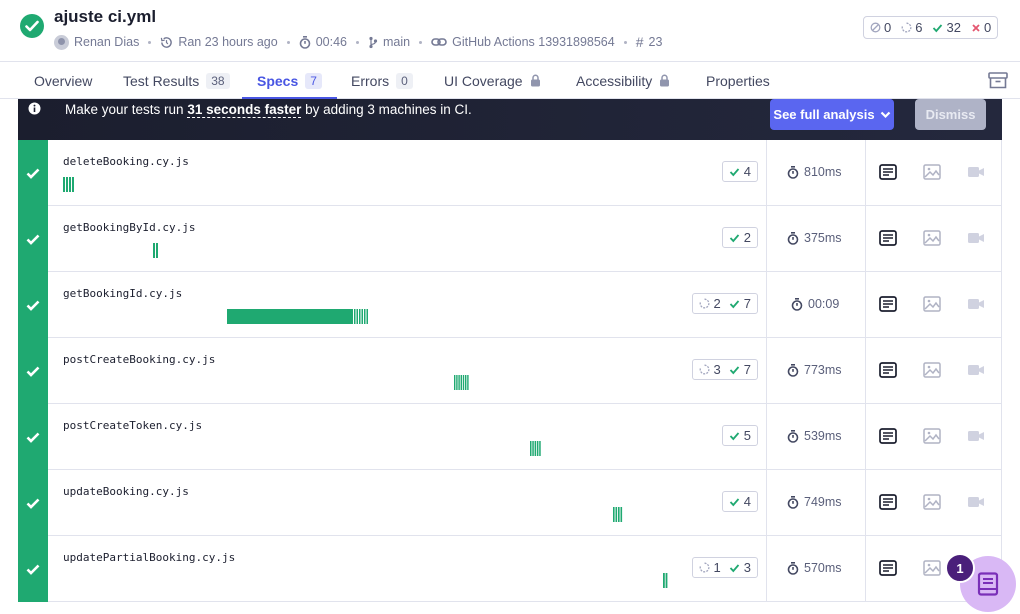 The width and height of the screenshot is (1020, 614). What do you see at coordinates (931, 27) in the screenshot?
I see `run-counts: 0 6 32 0` at bounding box center [931, 27].